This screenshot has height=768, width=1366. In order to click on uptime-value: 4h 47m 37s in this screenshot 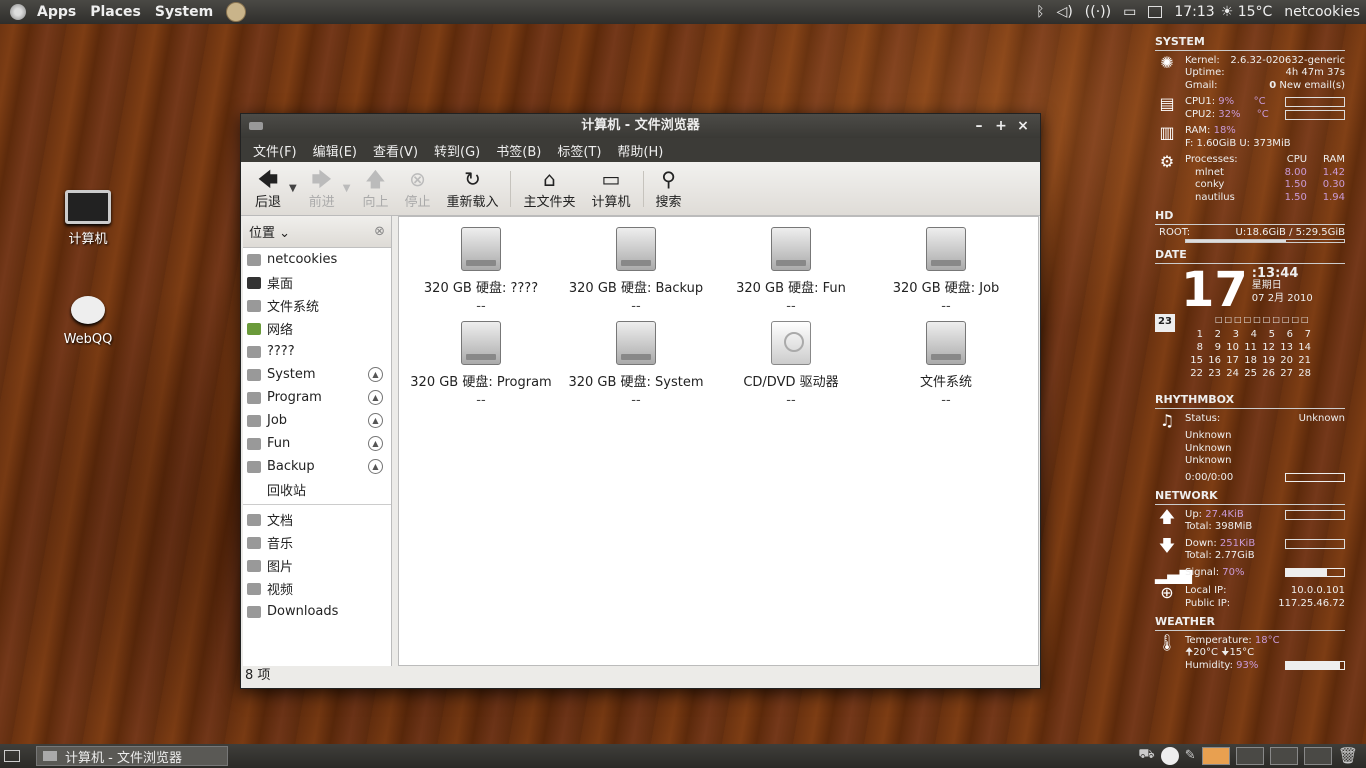, I will do `click(1315, 72)`.